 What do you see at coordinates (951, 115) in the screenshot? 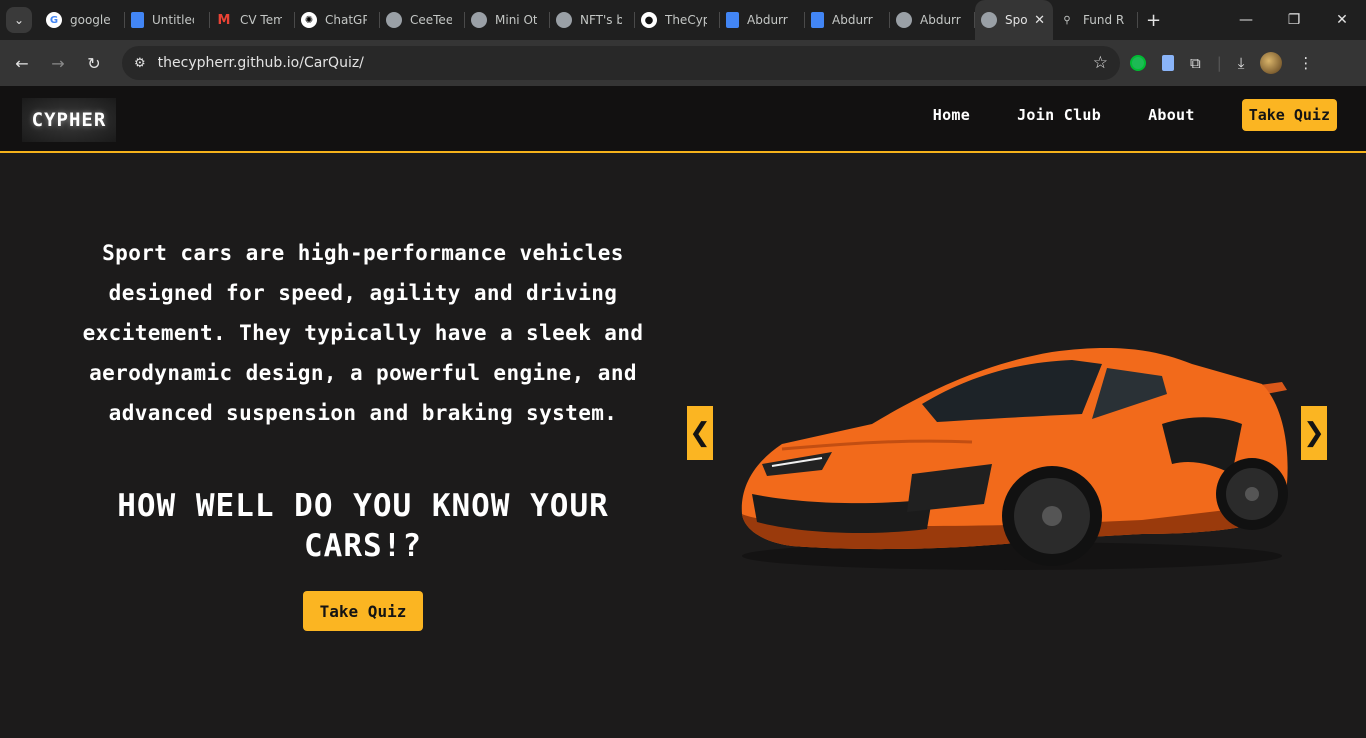
I see `nav-link-home: Home` at bounding box center [951, 115].